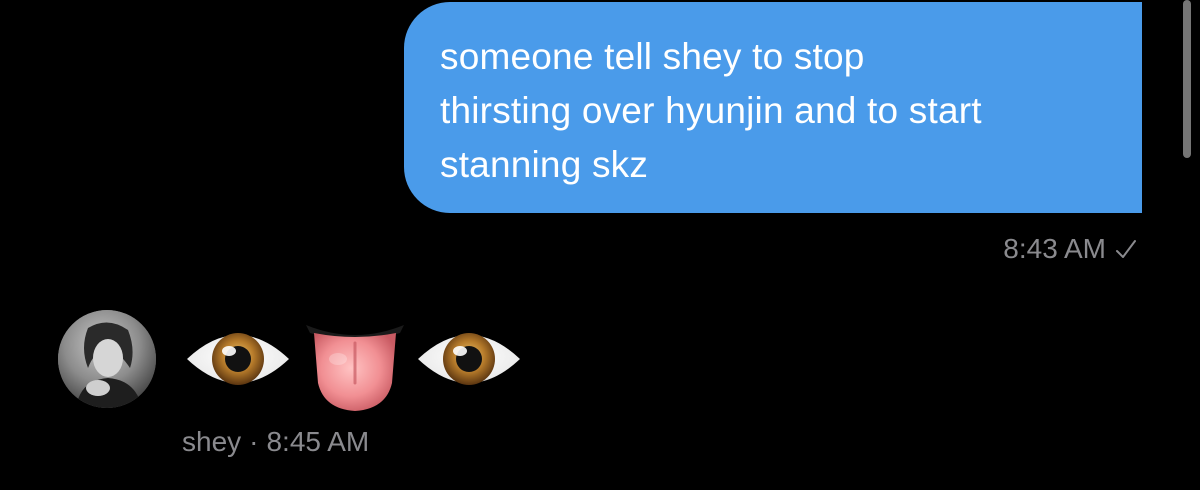 This screenshot has width=1200, height=490. I want to click on incoming-message-time: 8:45 AM, so click(318, 441).